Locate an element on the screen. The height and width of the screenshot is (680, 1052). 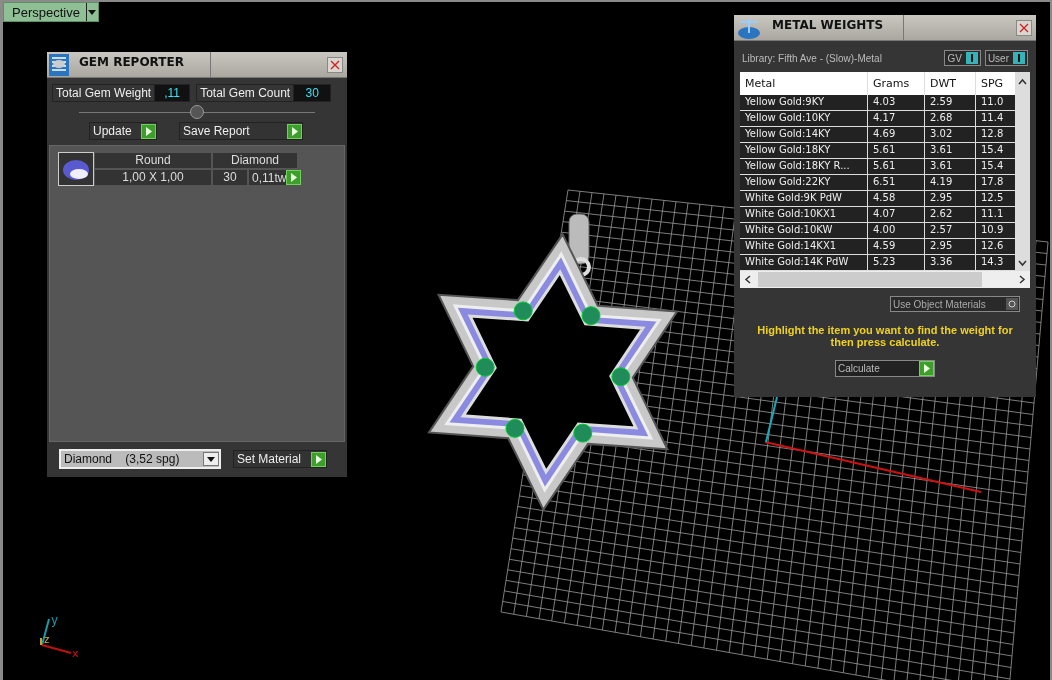
table-cell: 2.59 is located at coordinates (950, 103).